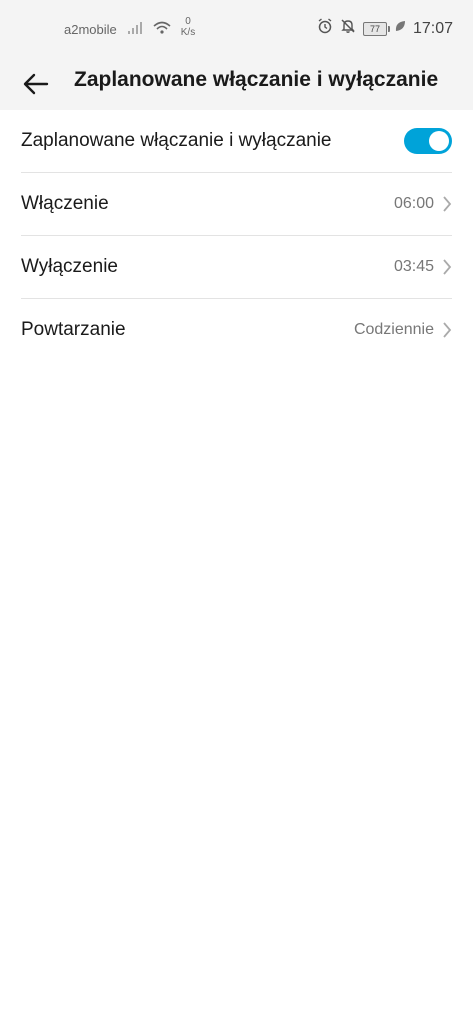  What do you see at coordinates (90, 29) in the screenshot?
I see `carrier-name: a2mobile` at bounding box center [90, 29].